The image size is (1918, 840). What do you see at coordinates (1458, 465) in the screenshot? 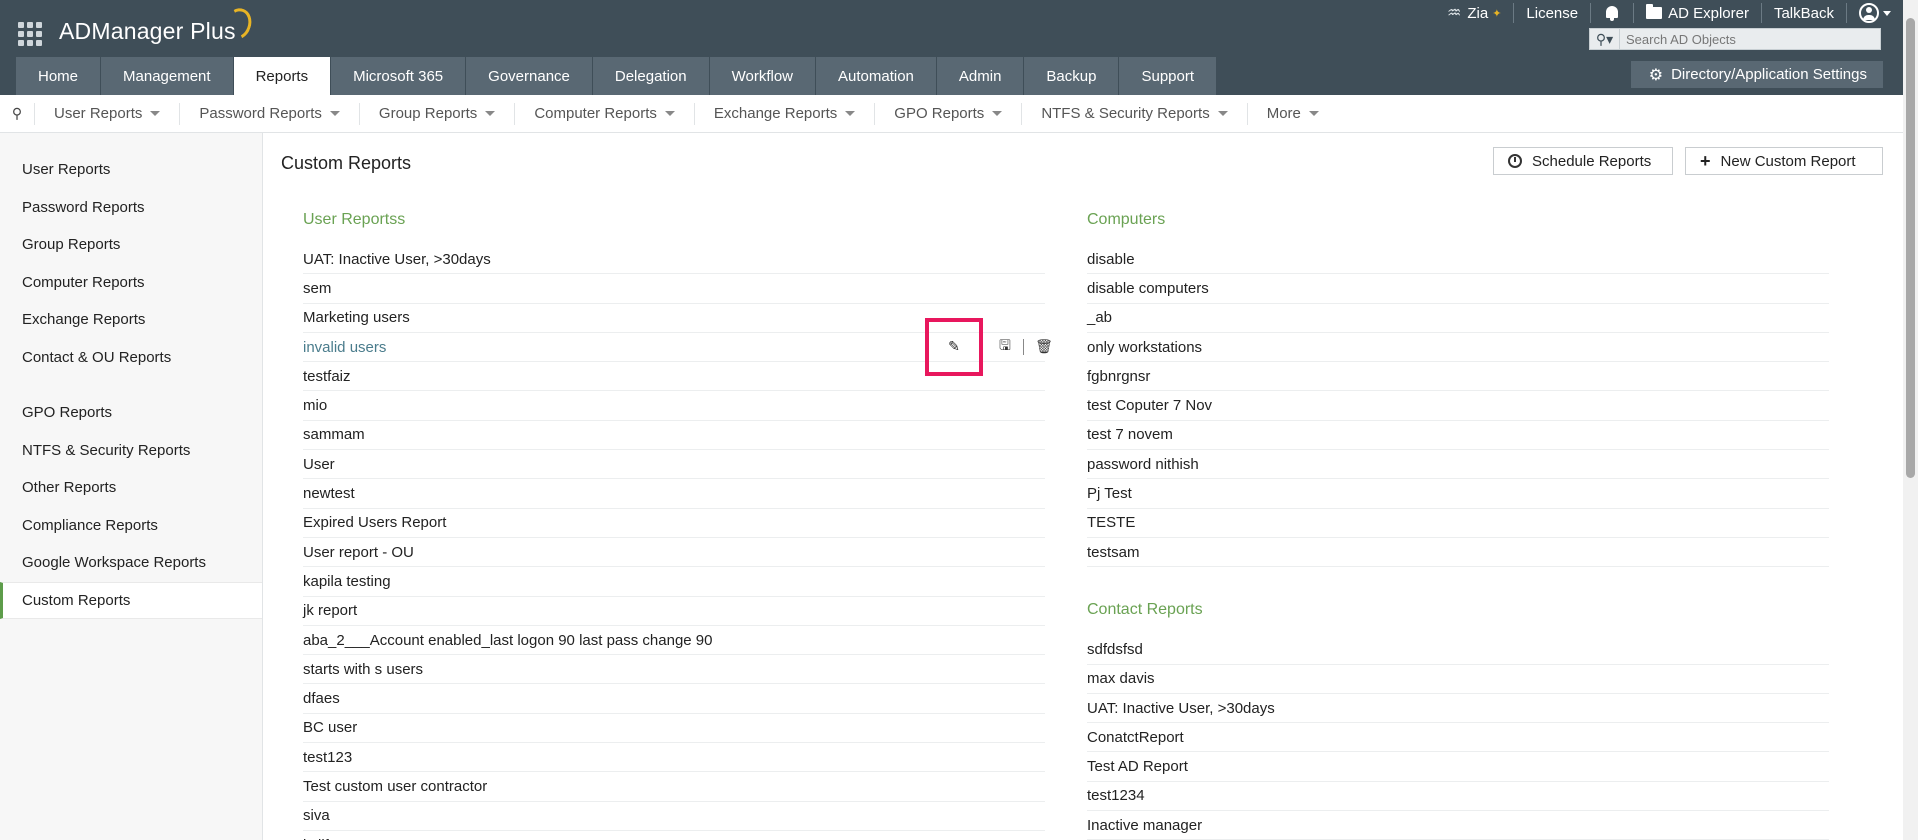
I see `report-list-item: password nithish` at bounding box center [1458, 465].